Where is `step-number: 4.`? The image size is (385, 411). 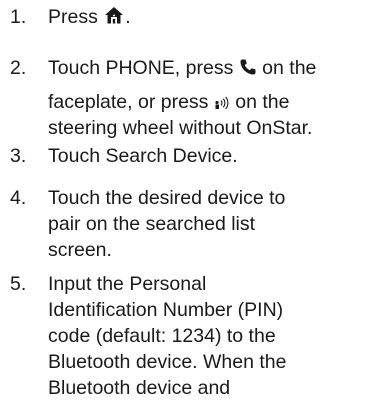 step-number: 4. is located at coordinates (18, 198).